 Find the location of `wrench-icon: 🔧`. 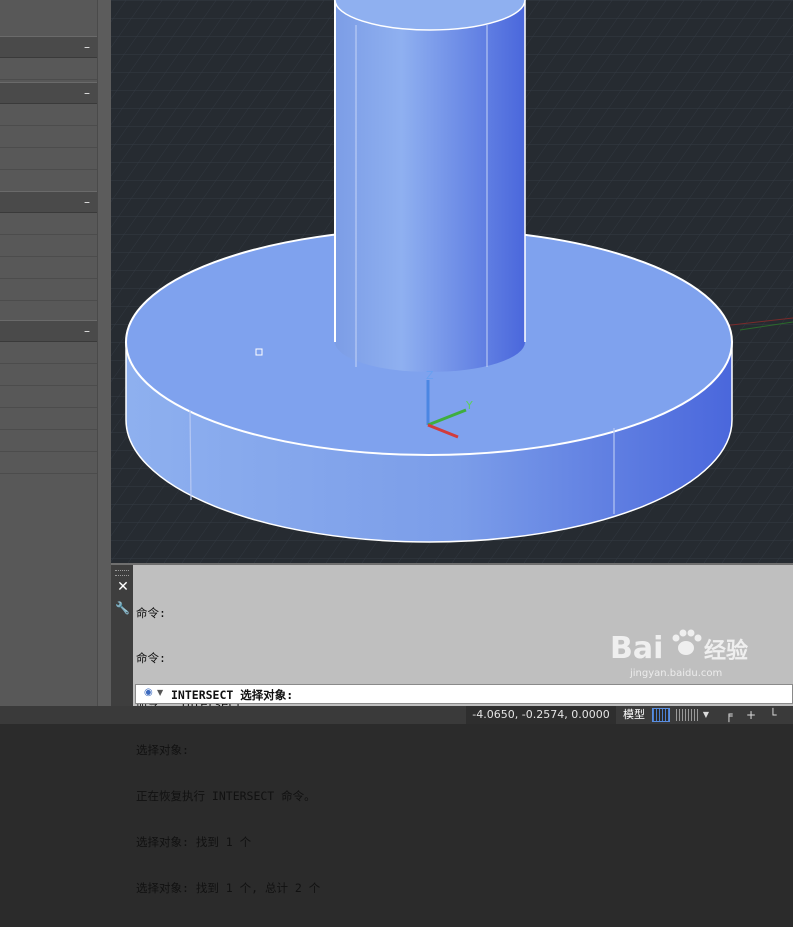

wrench-icon: 🔧 is located at coordinates (122, 608).